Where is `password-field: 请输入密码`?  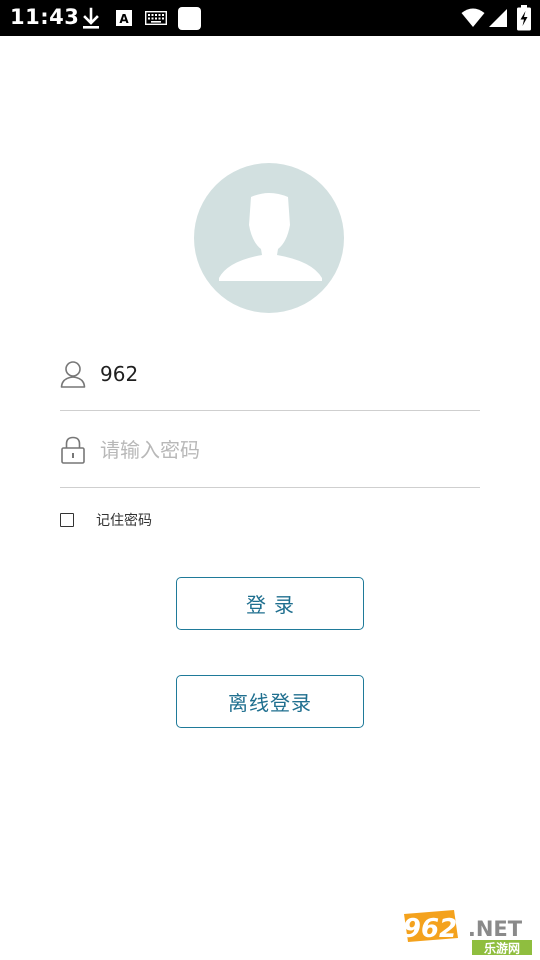 password-field: 请输入密码 is located at coordinates (270, 450).